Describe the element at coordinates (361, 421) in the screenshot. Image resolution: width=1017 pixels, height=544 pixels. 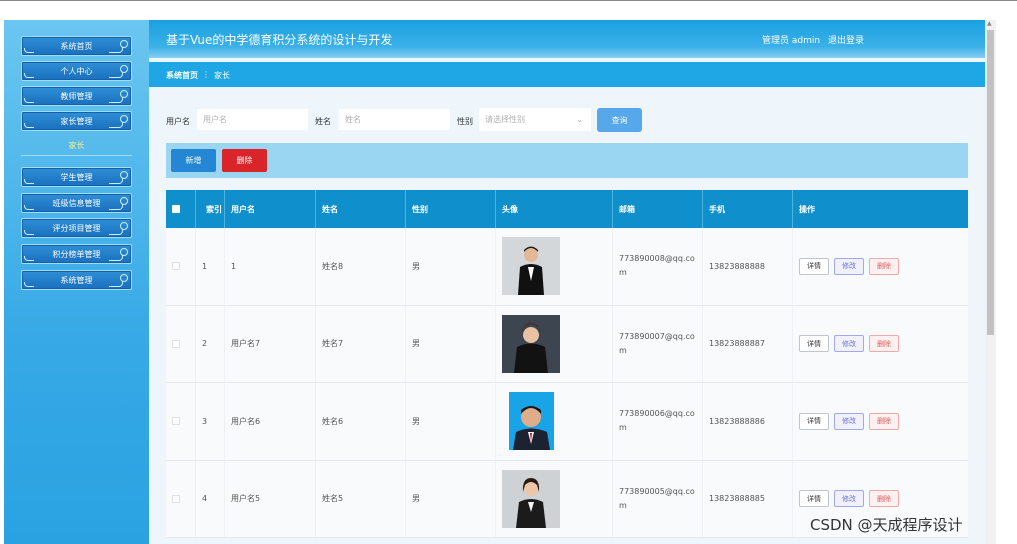
I see `cell-name: 姓名6` at that location.